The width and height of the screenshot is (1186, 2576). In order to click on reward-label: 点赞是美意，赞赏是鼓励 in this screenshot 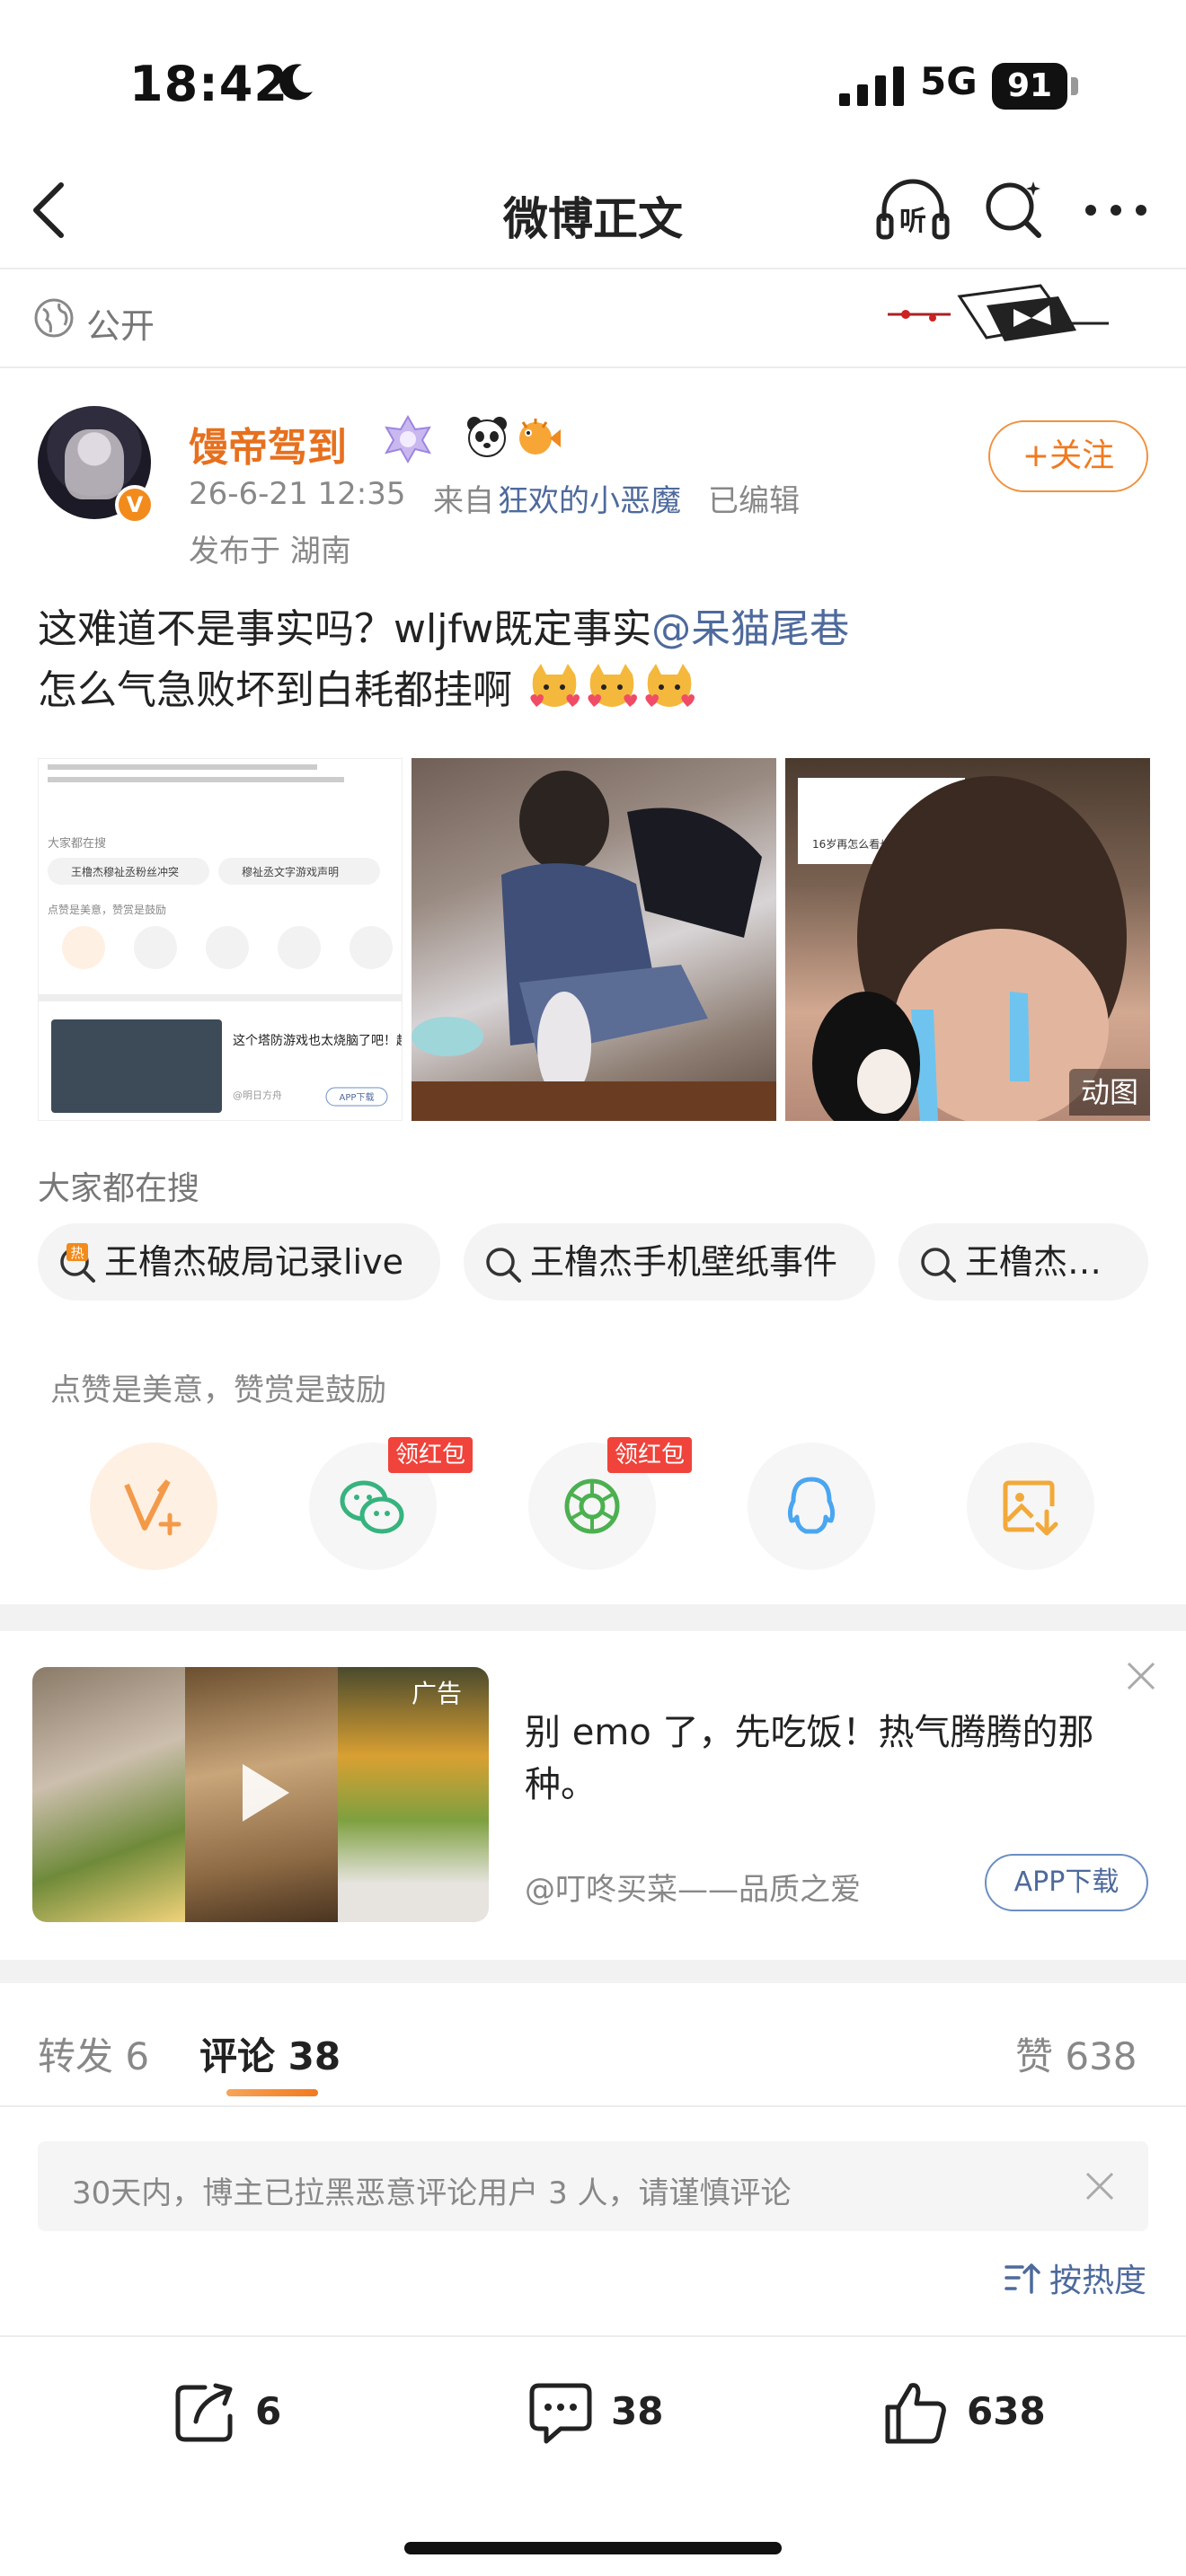, I will do `click(218, 1390)`.